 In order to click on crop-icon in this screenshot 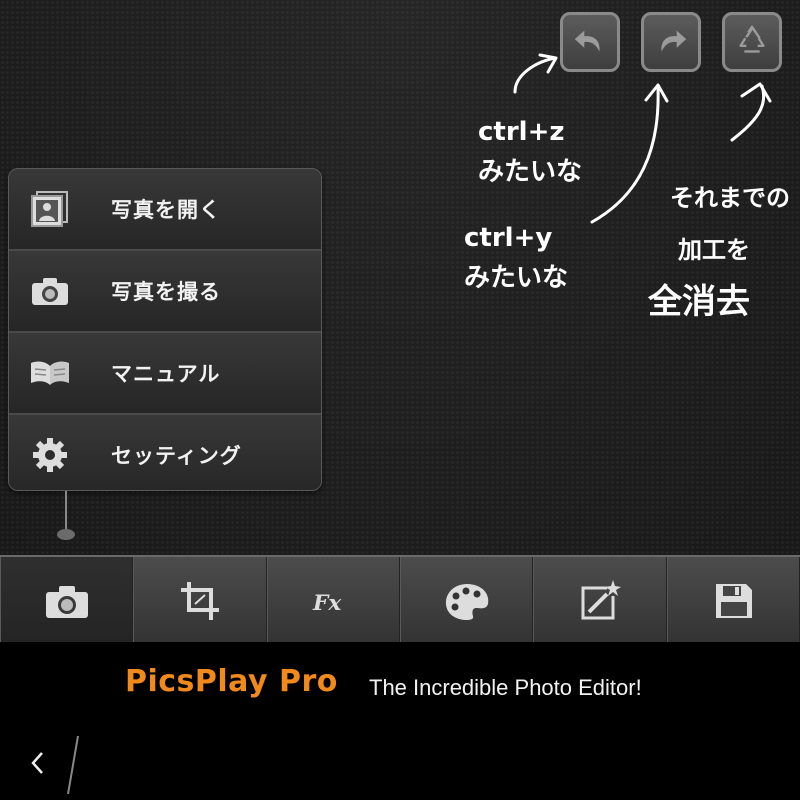, I will do `click(199, 600)`.